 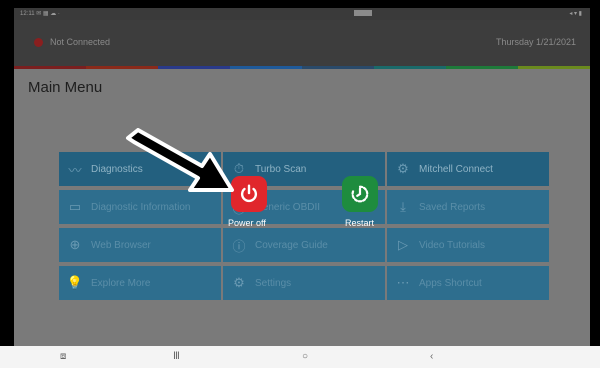 What do you see at coordinates (176, 356) in the screenshot?
I see `home-icon: Ⅲ` at bounding box center [176, 356].